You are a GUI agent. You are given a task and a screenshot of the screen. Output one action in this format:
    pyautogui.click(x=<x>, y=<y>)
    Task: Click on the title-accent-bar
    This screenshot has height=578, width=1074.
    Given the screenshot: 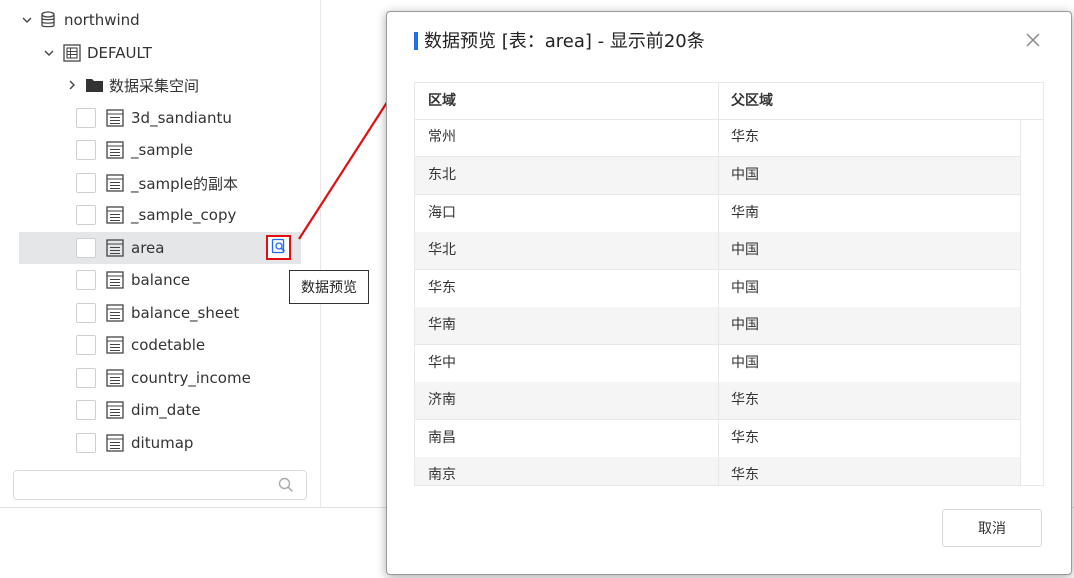 What is the action you would take?
    pyautogui.click(x=416, y=41)
    